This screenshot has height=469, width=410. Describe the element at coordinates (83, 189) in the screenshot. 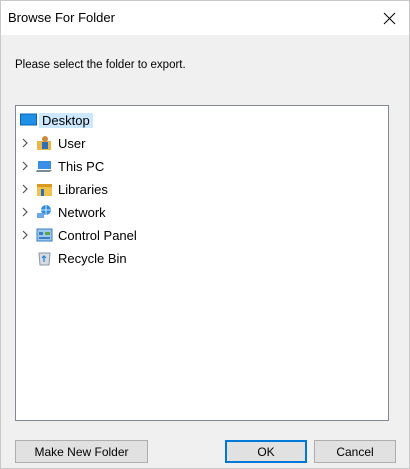

I see `tree-item-label: Libraries` at that location.